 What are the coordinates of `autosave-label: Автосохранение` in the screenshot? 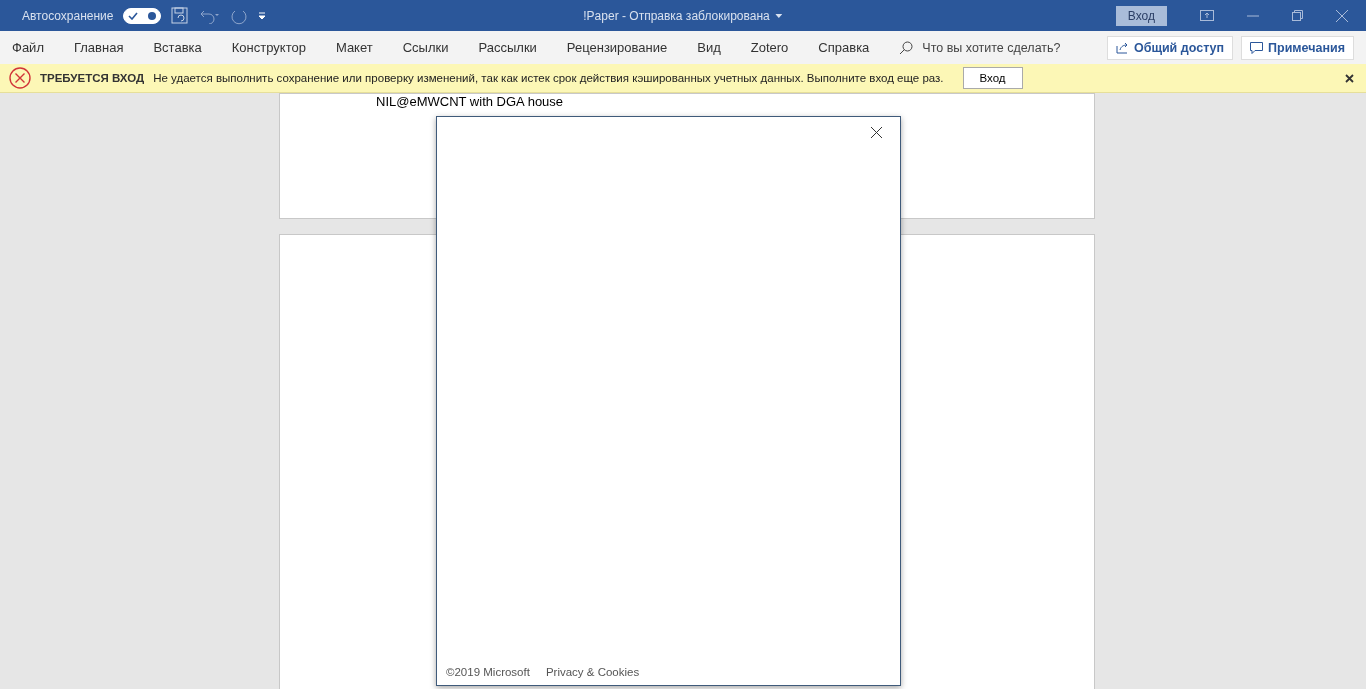 It's located at (68, 15).